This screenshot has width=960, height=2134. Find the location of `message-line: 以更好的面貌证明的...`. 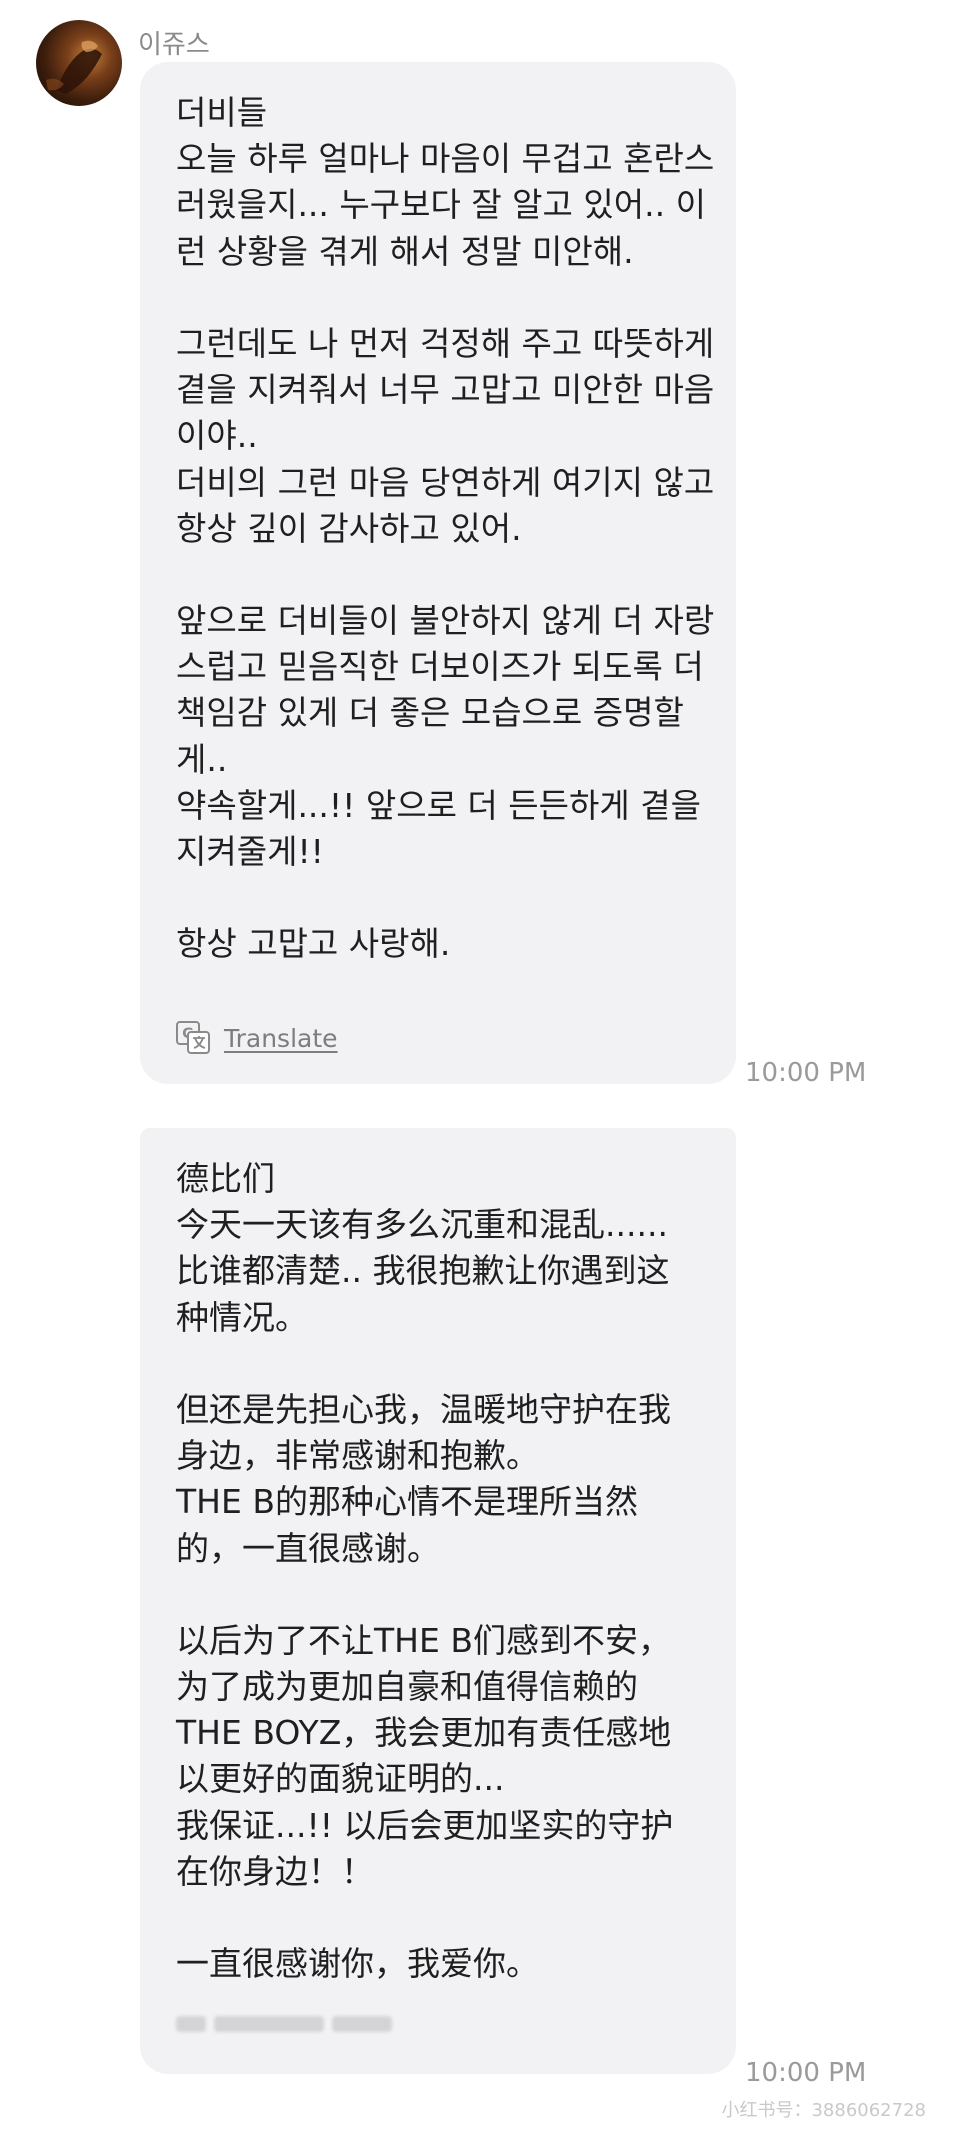

message-line: 以更好的面貌证明的... is located at coordinates (340, 1779).